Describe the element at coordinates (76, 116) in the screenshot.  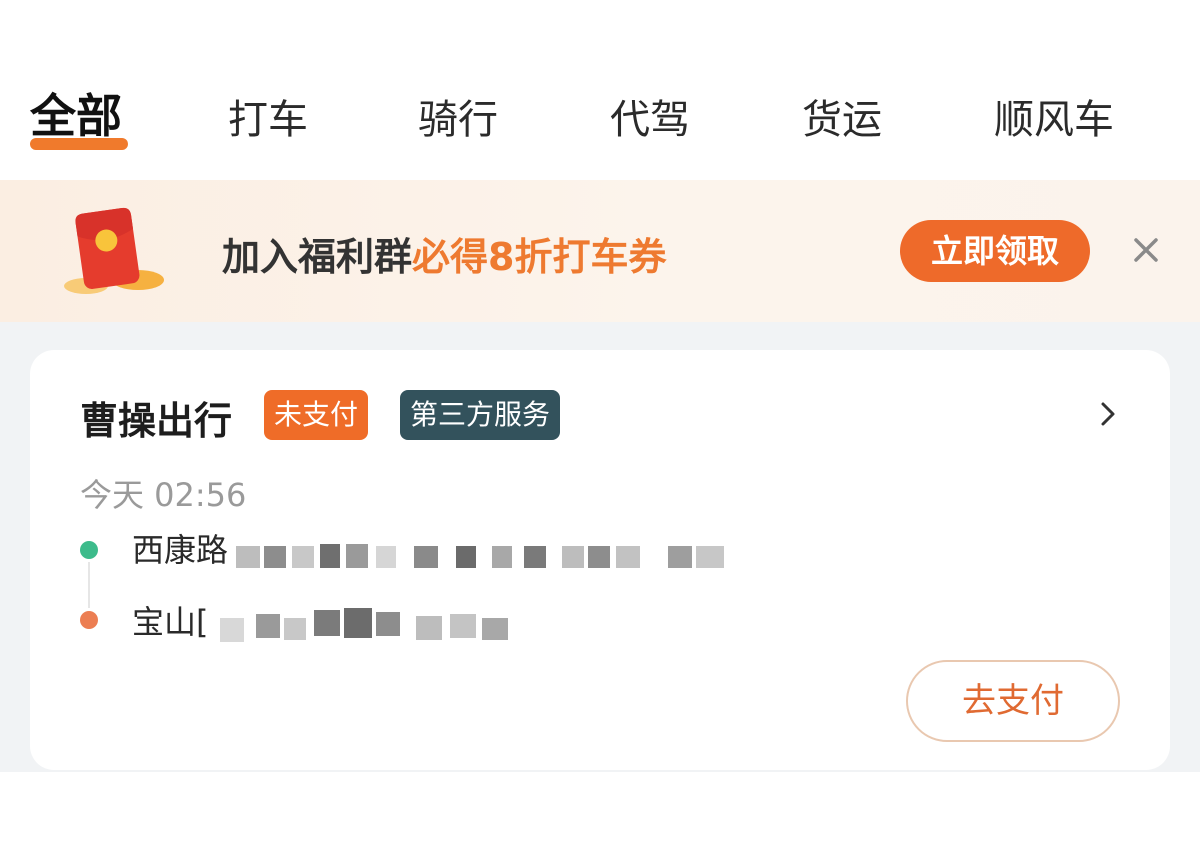
I see `tab-all: 全部` at that location.